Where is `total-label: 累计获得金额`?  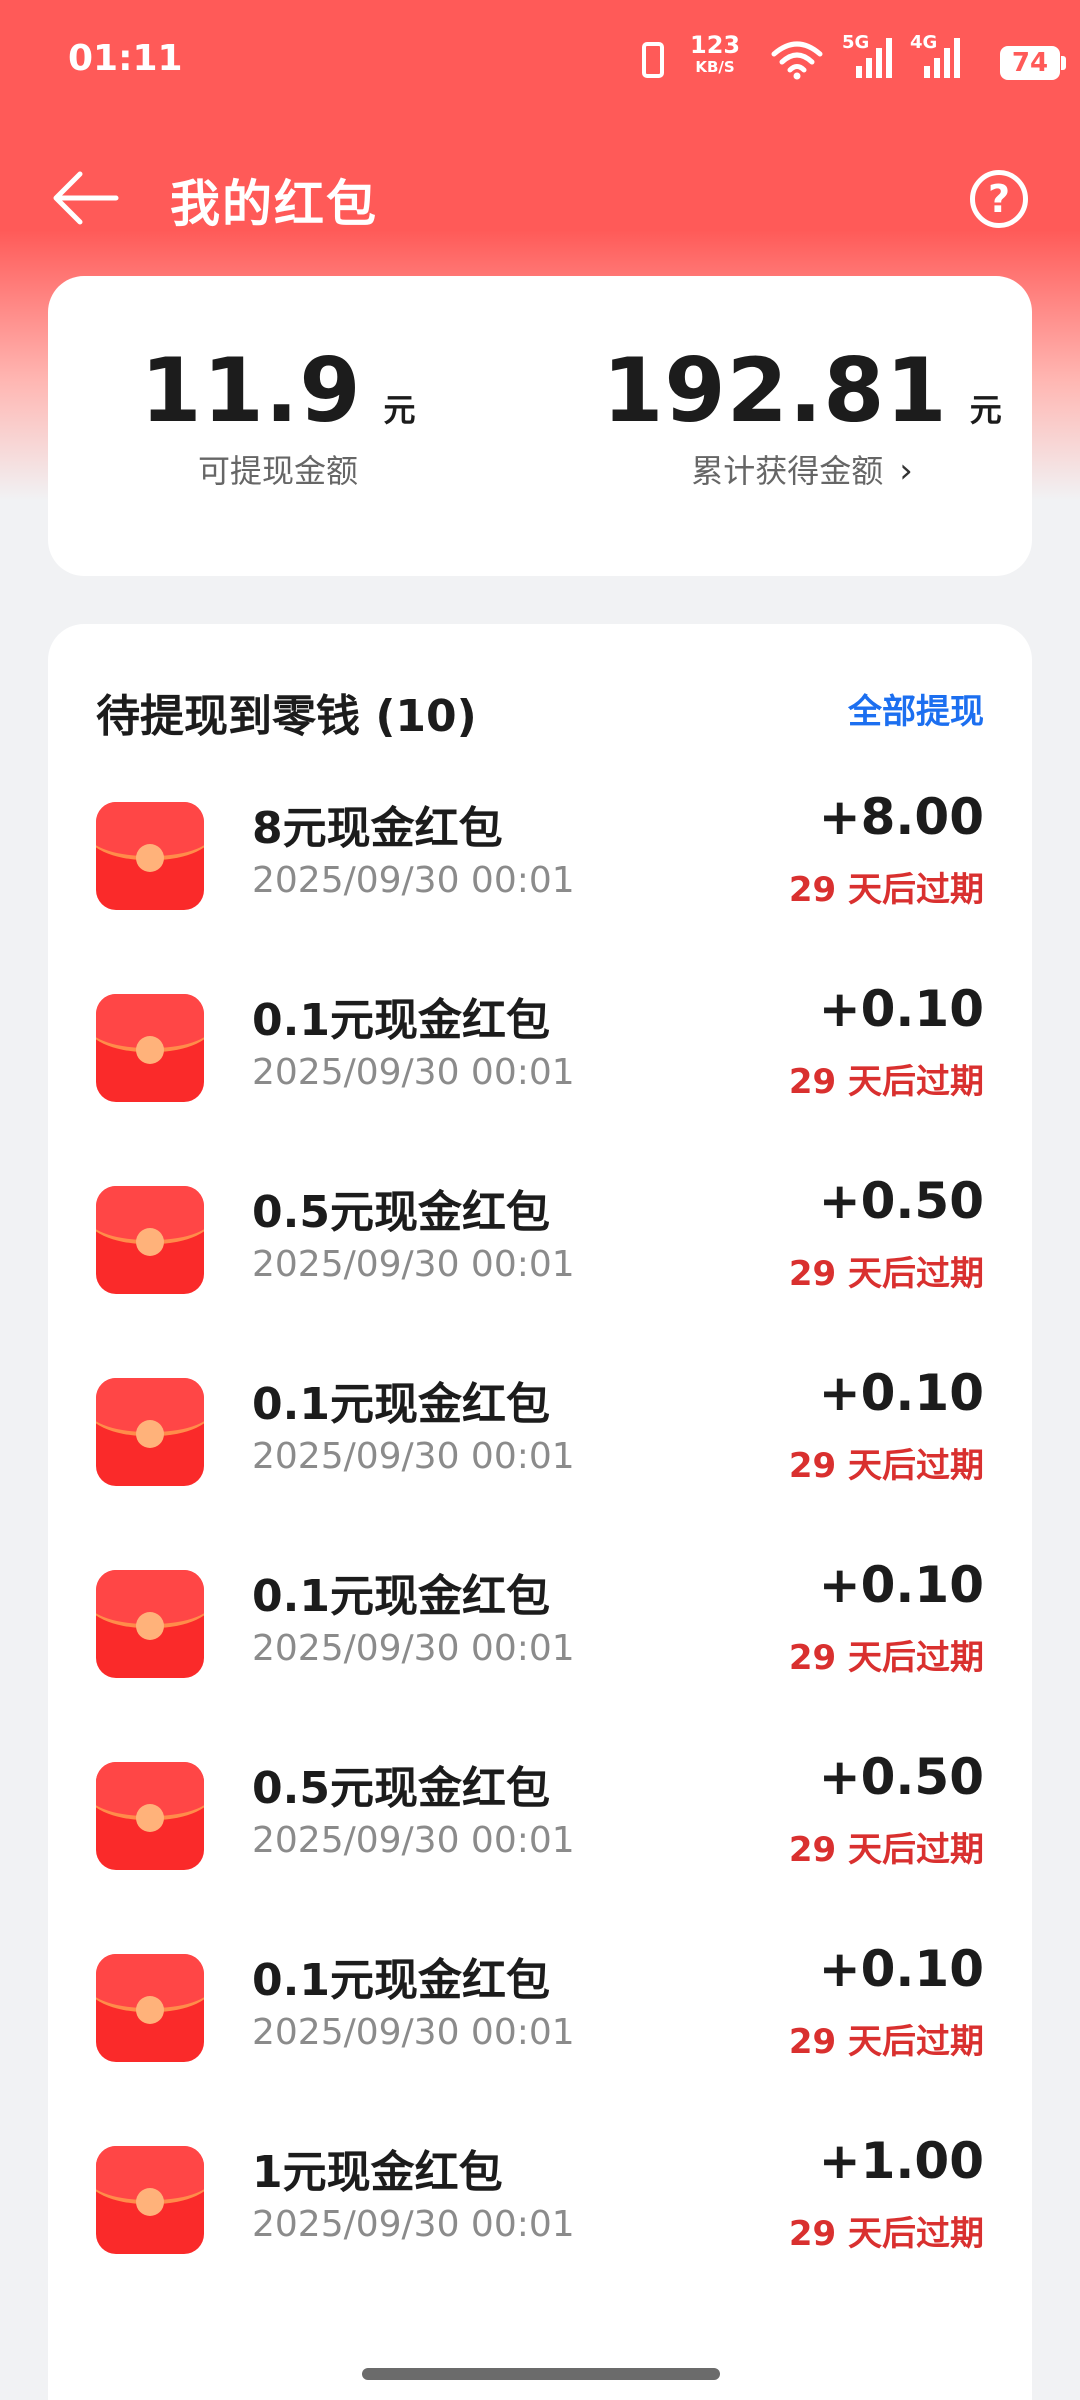 total-label: 累计获得金额 is located at coordinates (787, 471).